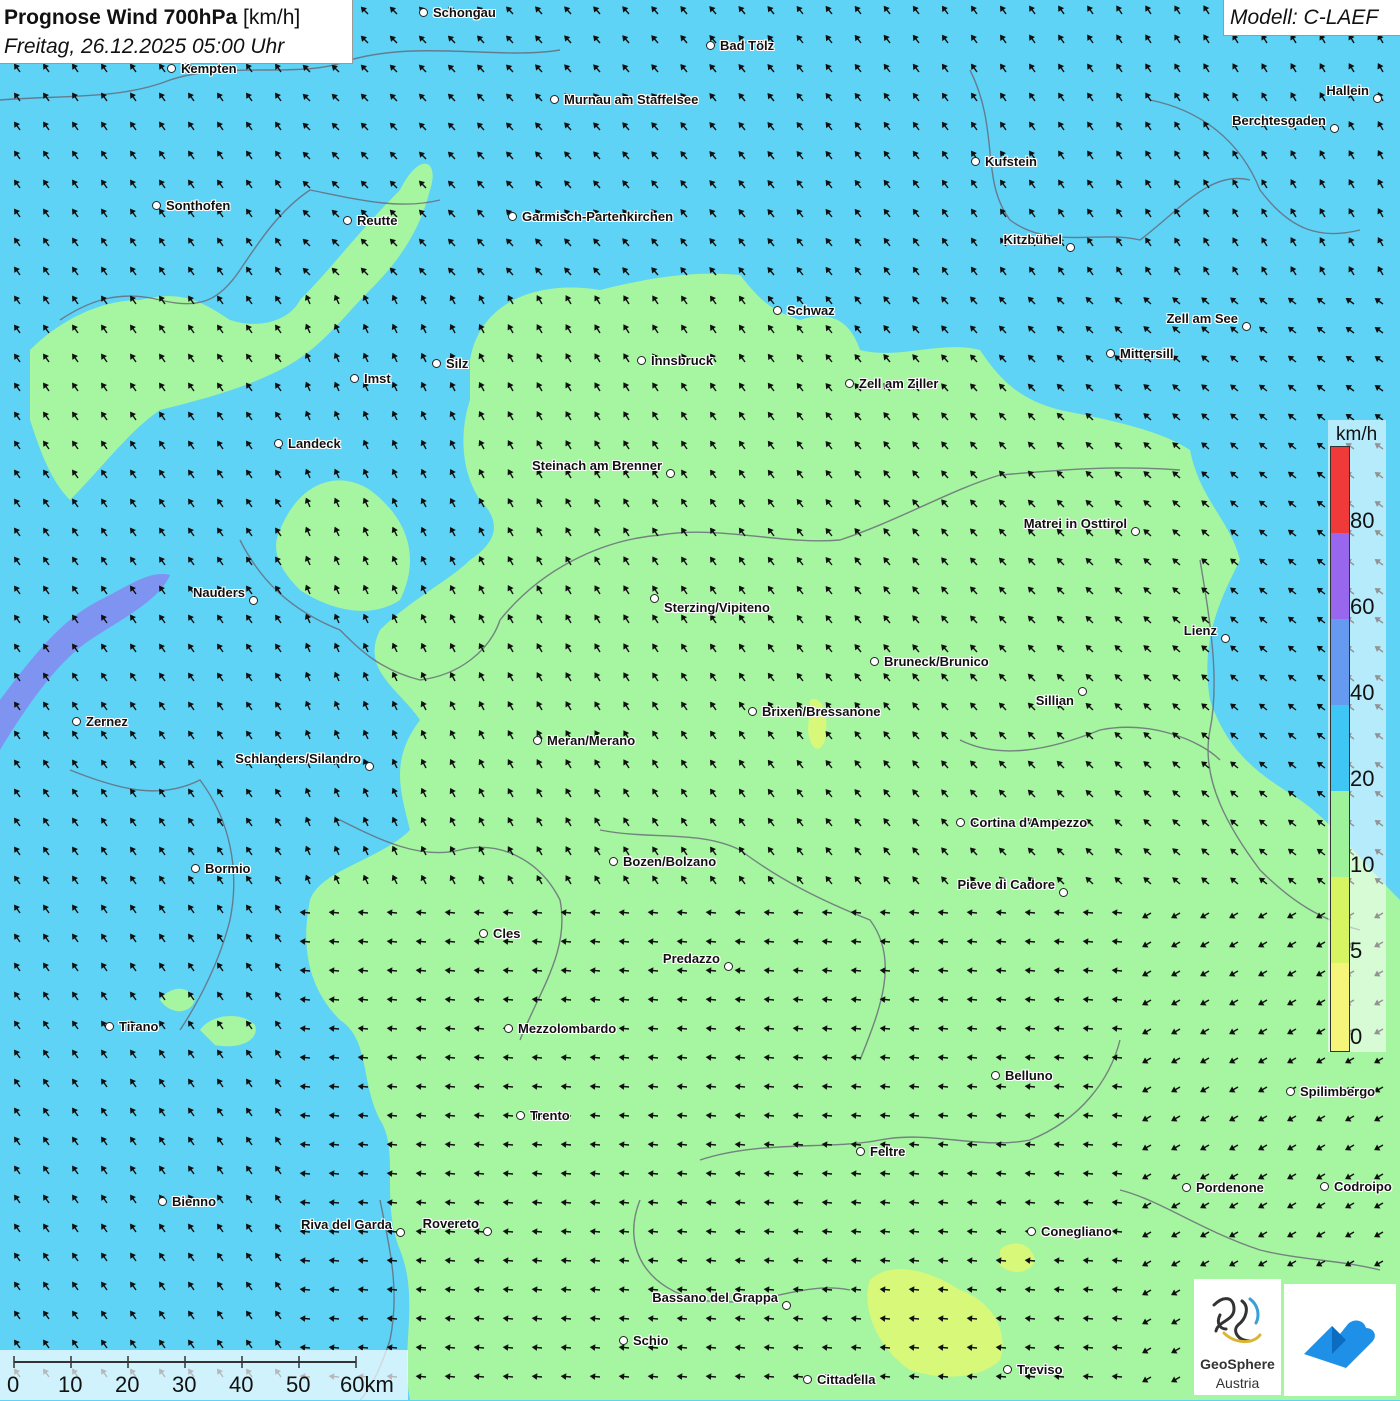  What do you see at coordinates (1362, 520) in the screenshot?
I see `legend-label-80: 80` at bounding box center [1362, 520].